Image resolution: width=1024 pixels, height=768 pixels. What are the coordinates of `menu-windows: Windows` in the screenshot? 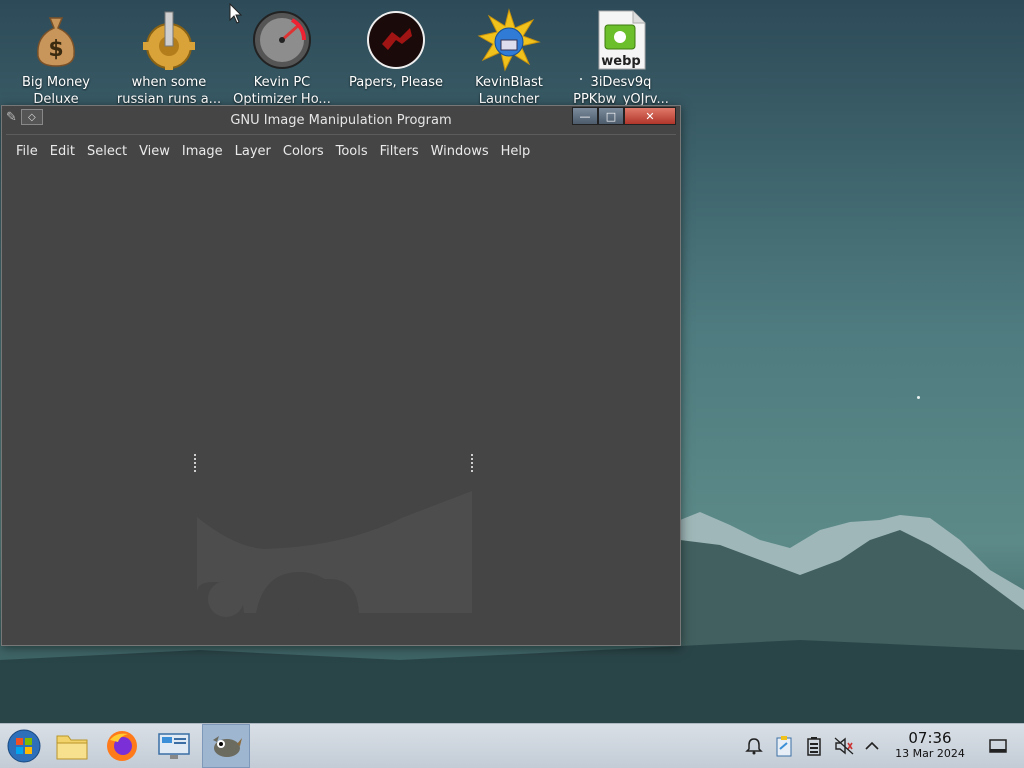 It's located at (460, 151).